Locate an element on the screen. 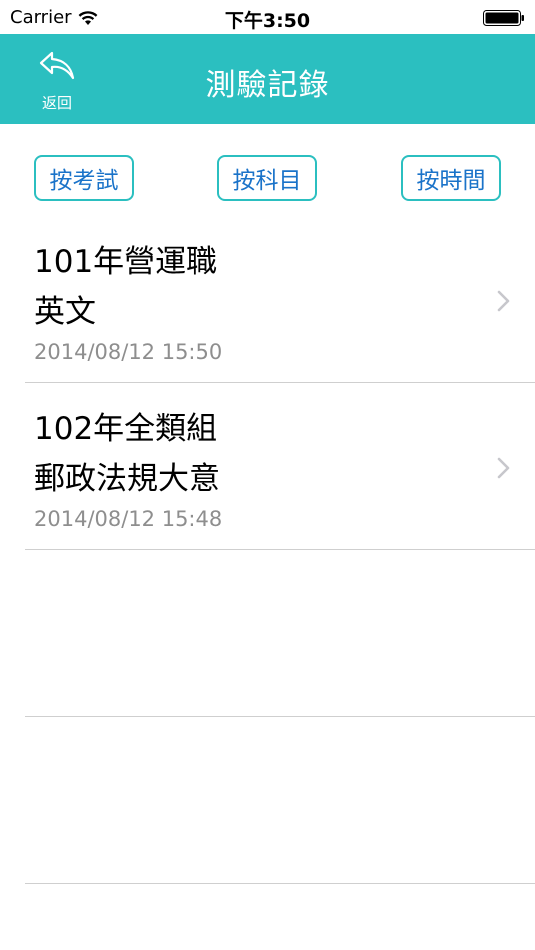 The image size is (535, 950). record-date: 2014/08/12 15:48 is located at coordinates (128, 519).